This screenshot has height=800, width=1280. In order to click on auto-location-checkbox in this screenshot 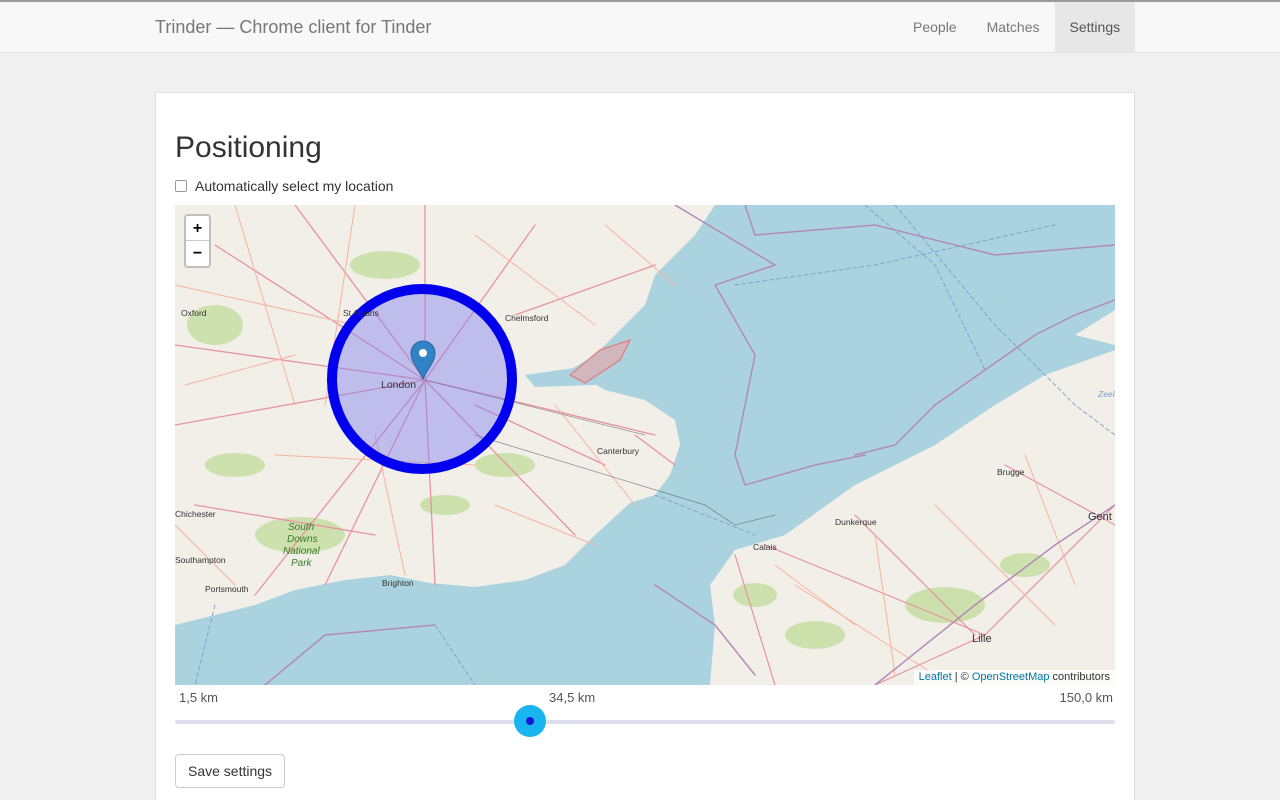, I will do `click(181, 186)`.